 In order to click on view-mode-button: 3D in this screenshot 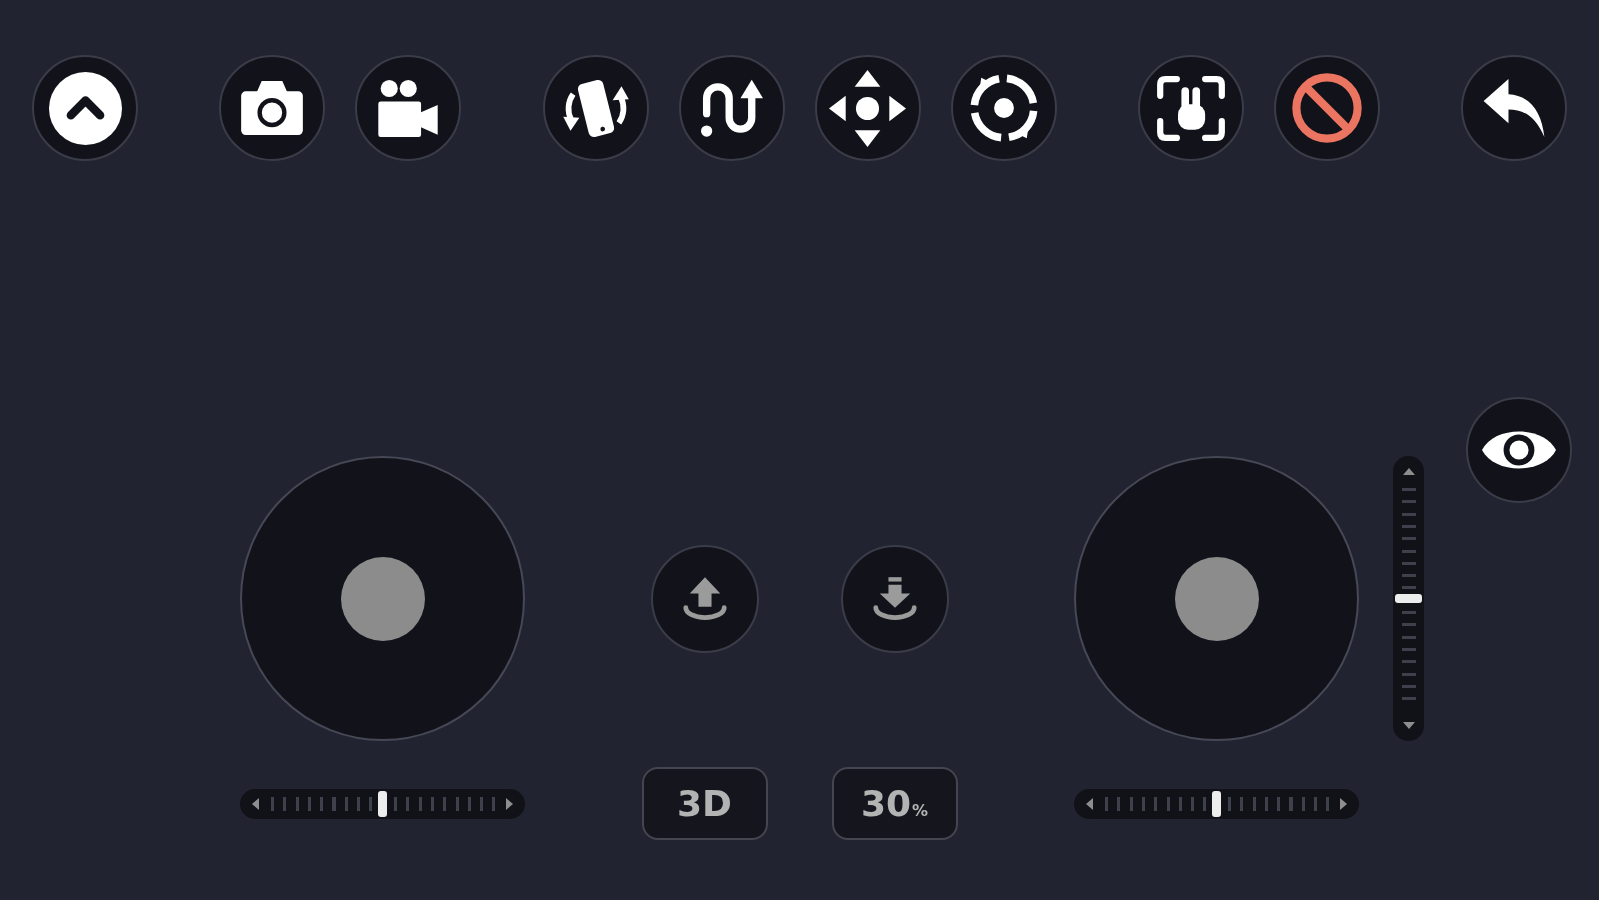, I will do `click(704, 803)`.